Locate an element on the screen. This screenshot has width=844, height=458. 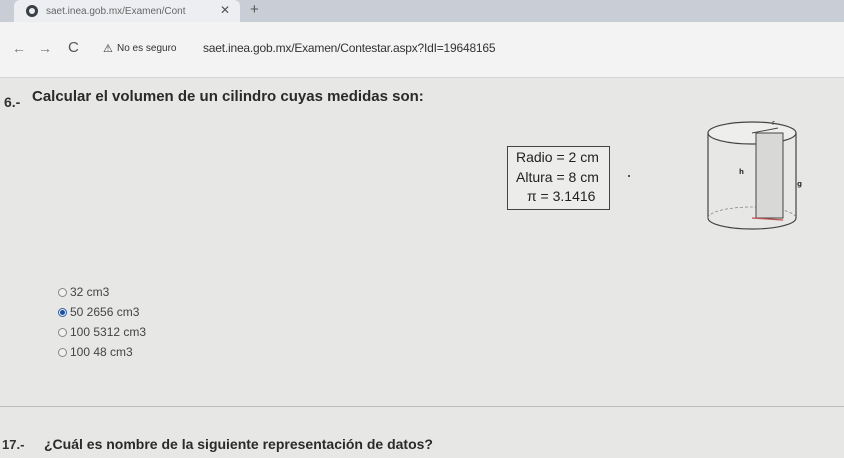
option-label: 50 2656 cm3 is located at coordinates (105, 312).